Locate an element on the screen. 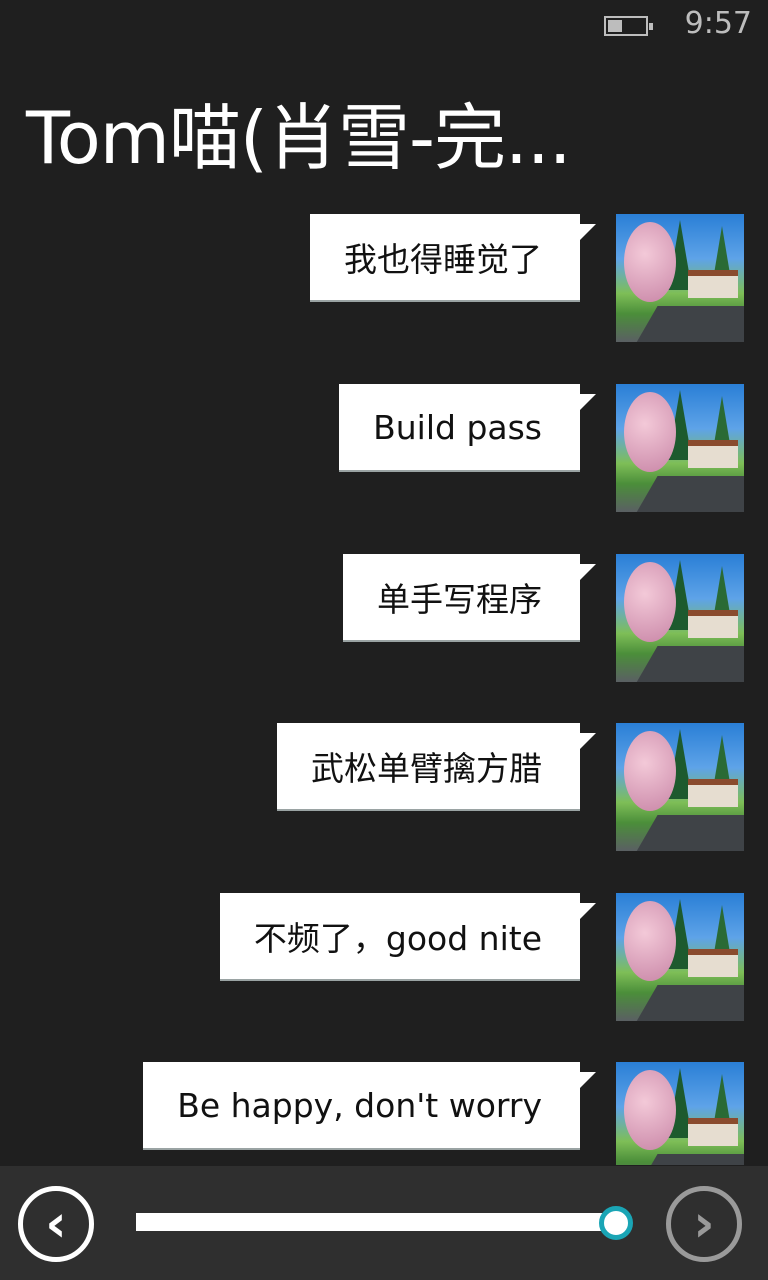  next-button: › is located at coordinates (704, 1224).